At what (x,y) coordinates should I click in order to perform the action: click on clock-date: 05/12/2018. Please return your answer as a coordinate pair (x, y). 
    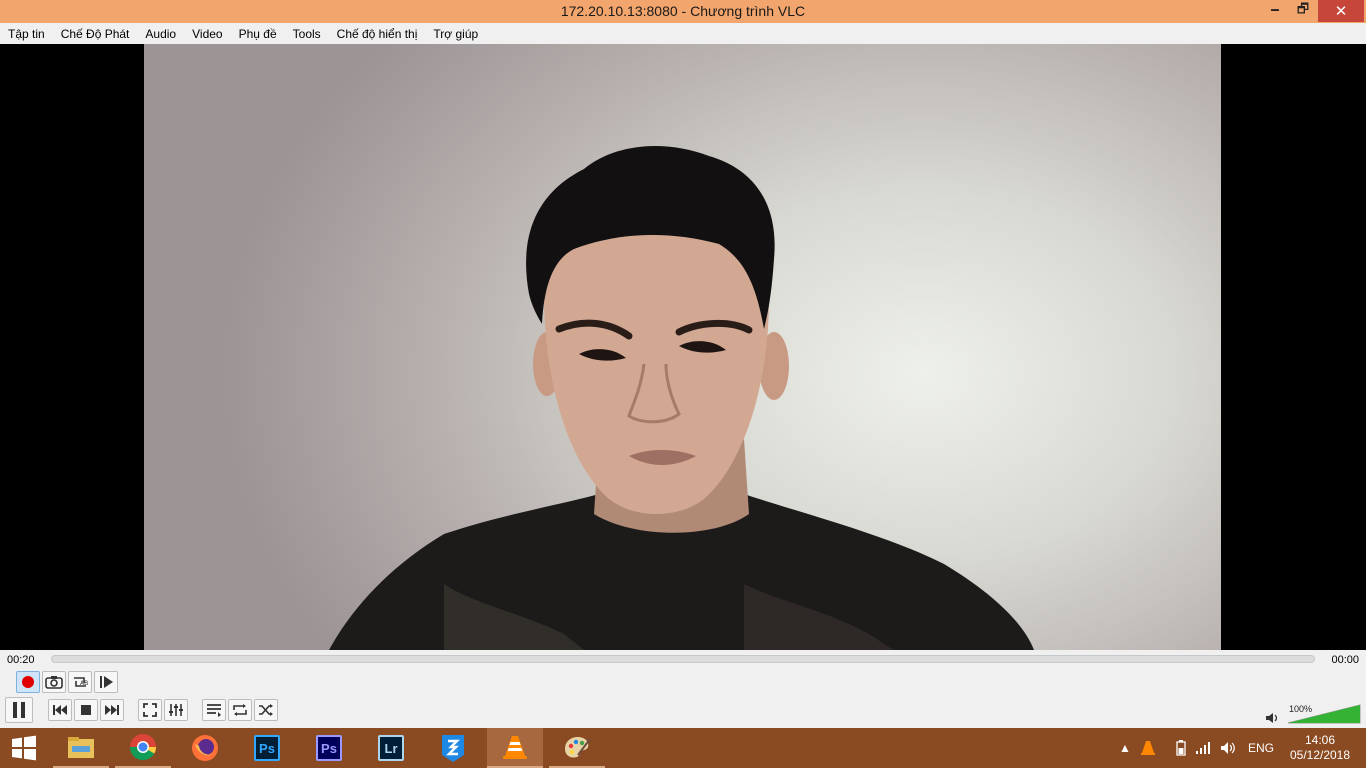
    Looking at the image, I should click on (1320, 755).